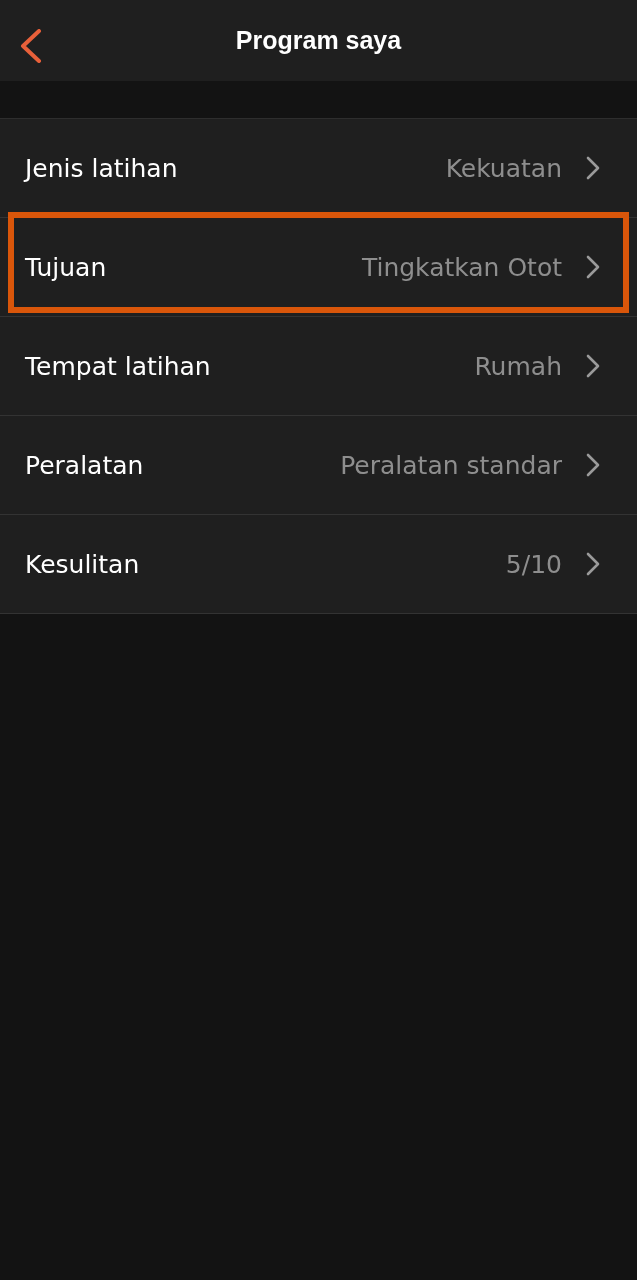 The width and height of the screenshot is (637, 1280). I want to click on settings-row: Jenis latihan Kekuatan, so click(318, 168).